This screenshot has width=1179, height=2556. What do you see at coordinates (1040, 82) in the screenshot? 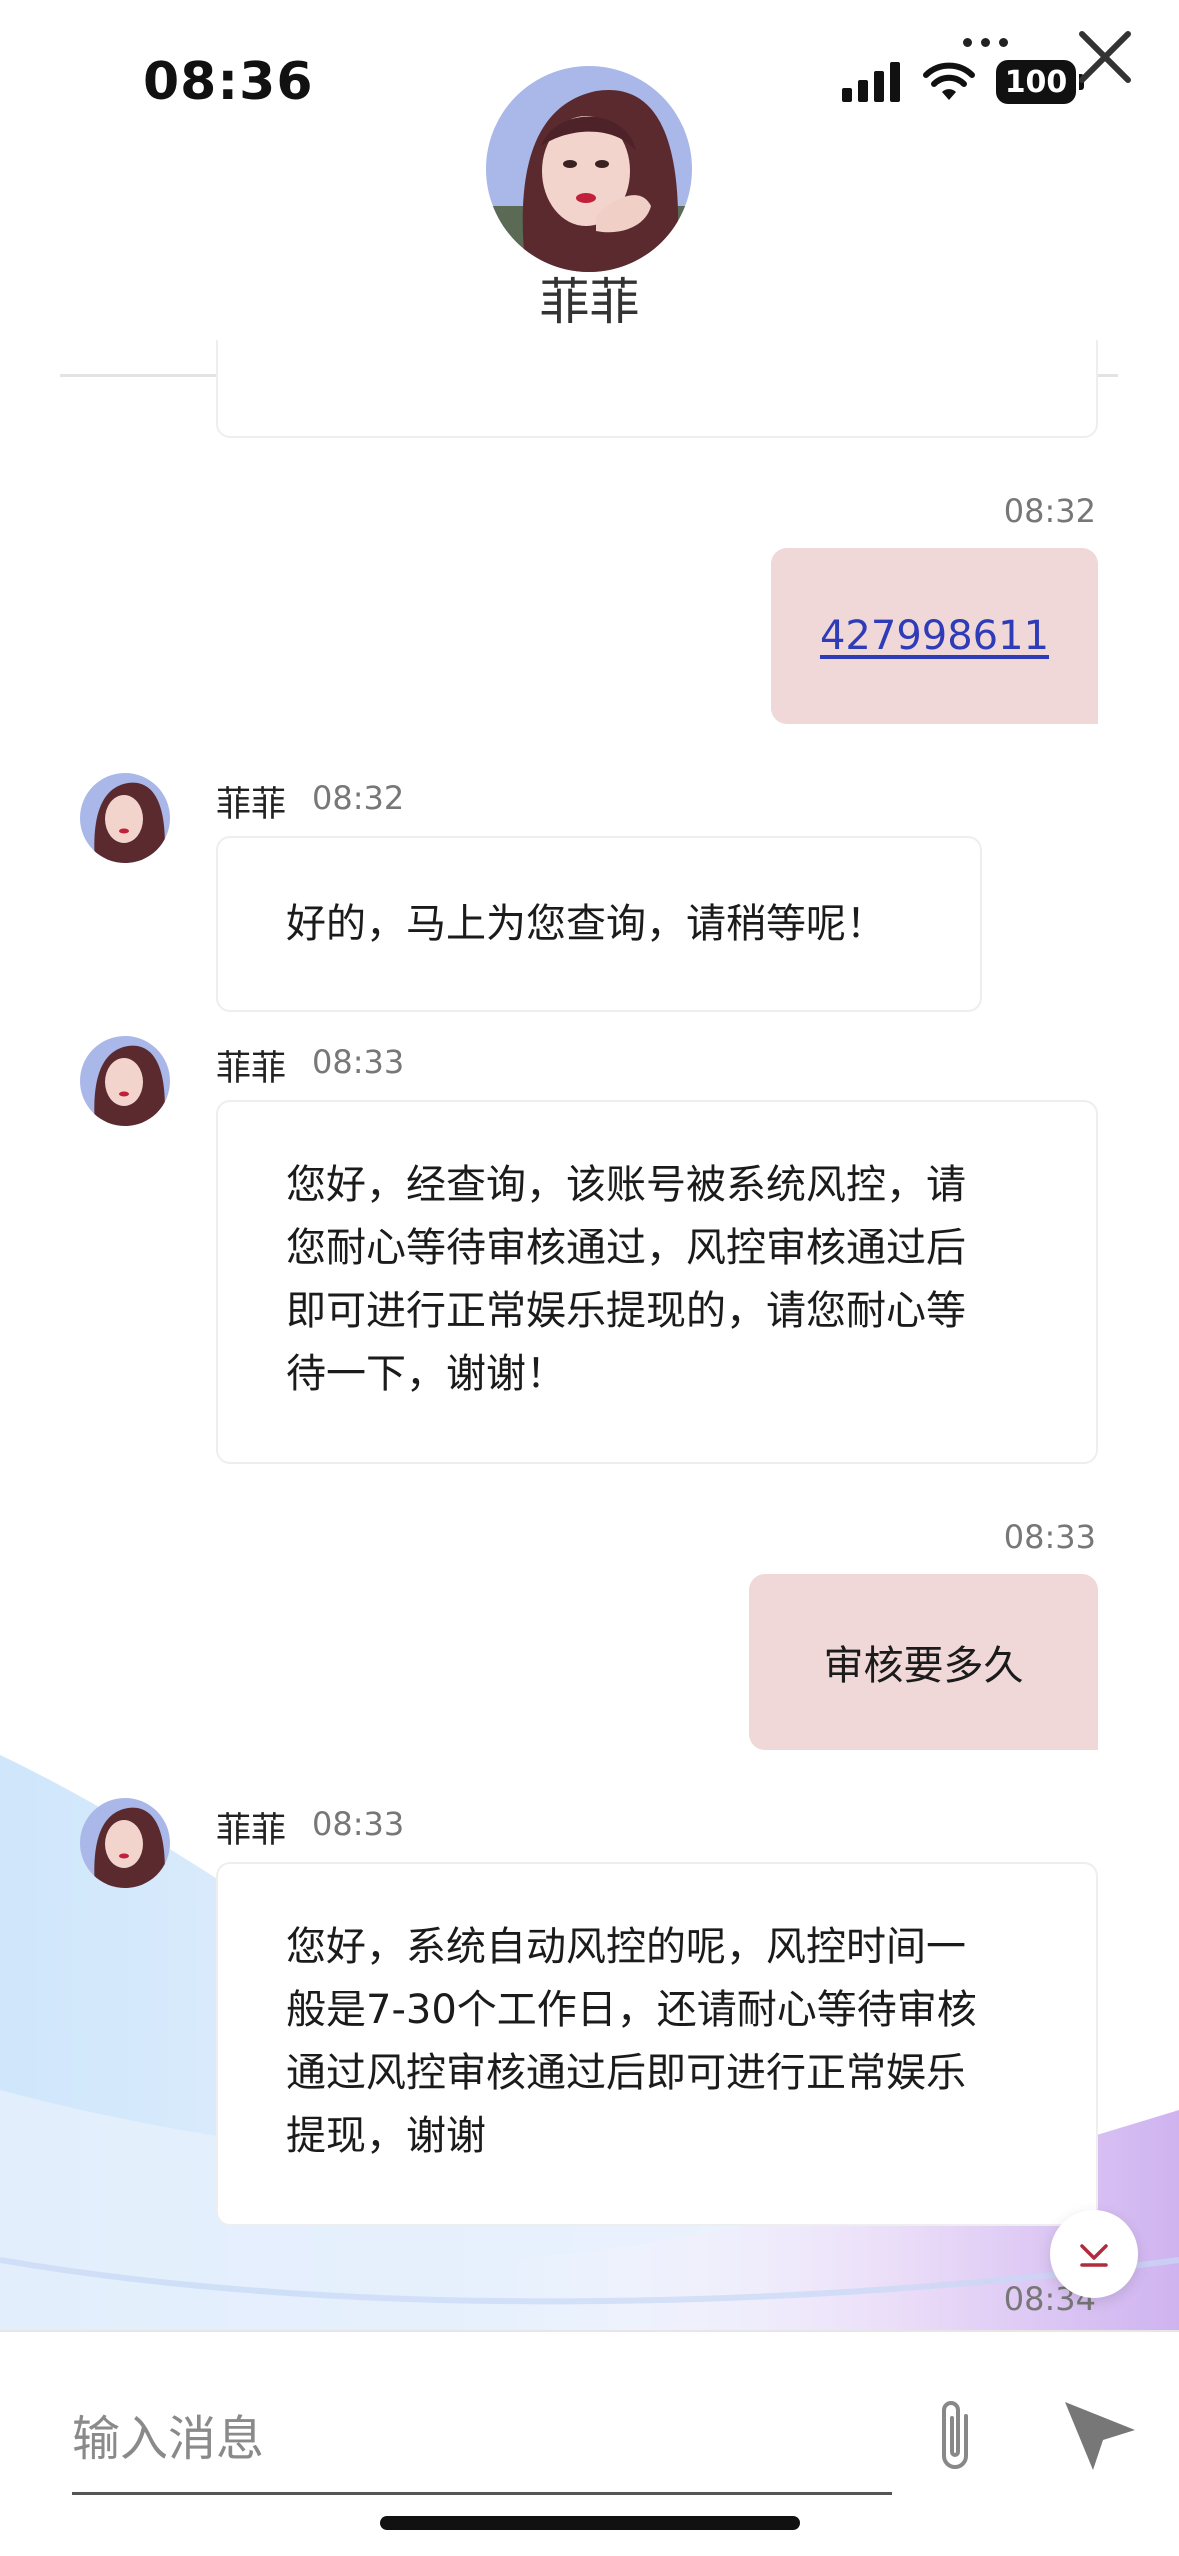
I see `battery-indicator: 100` at bounding box center [1040, 82].